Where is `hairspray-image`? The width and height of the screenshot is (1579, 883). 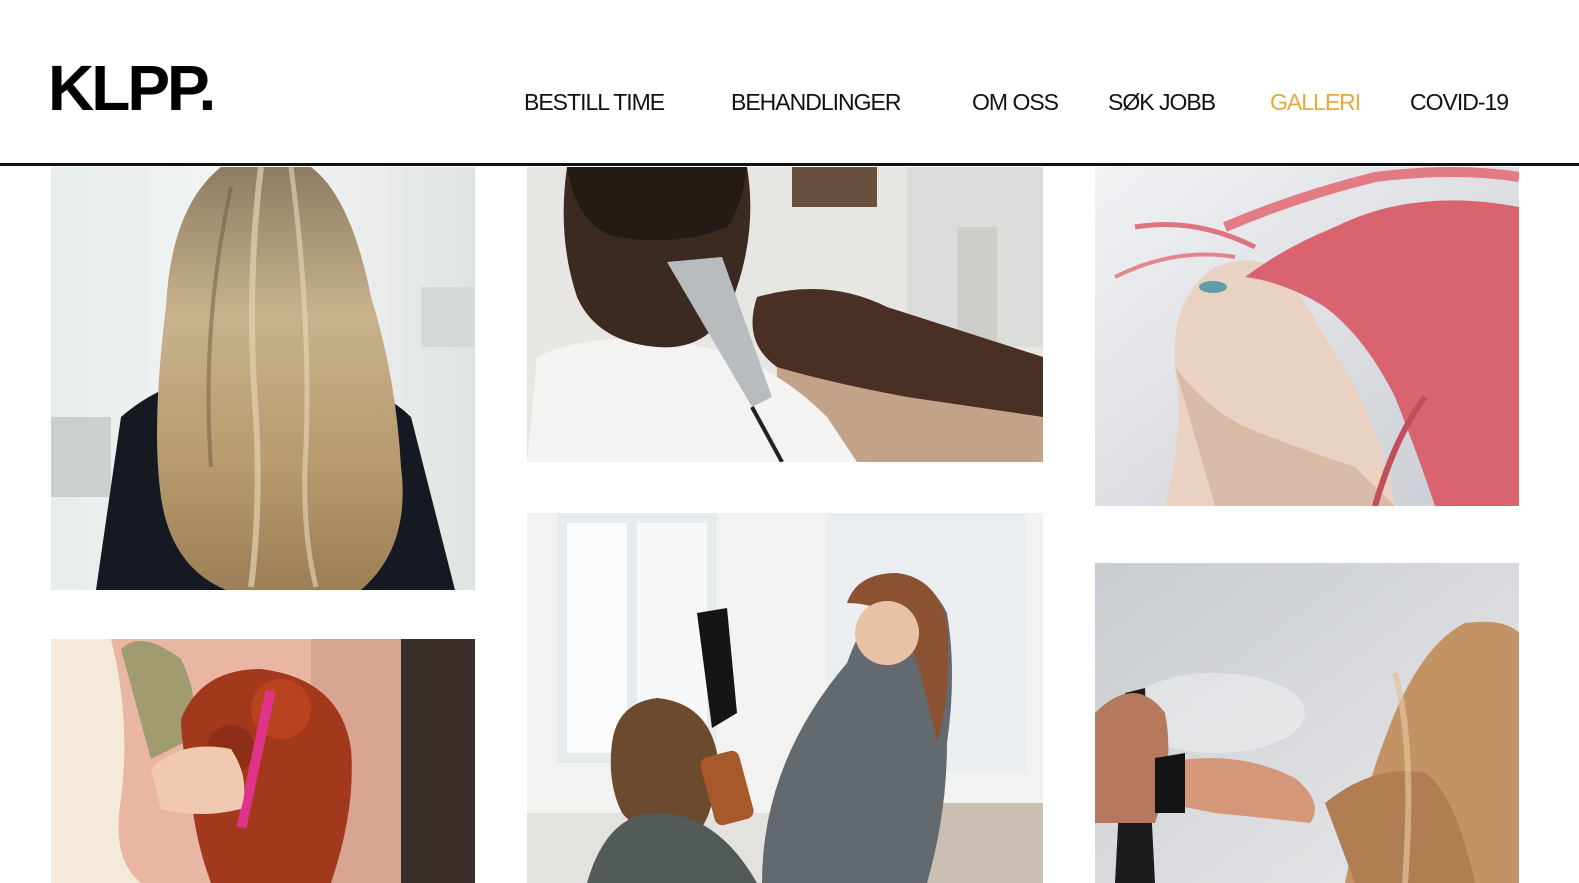 hairspray-image is located at coordinates (1307, 723).